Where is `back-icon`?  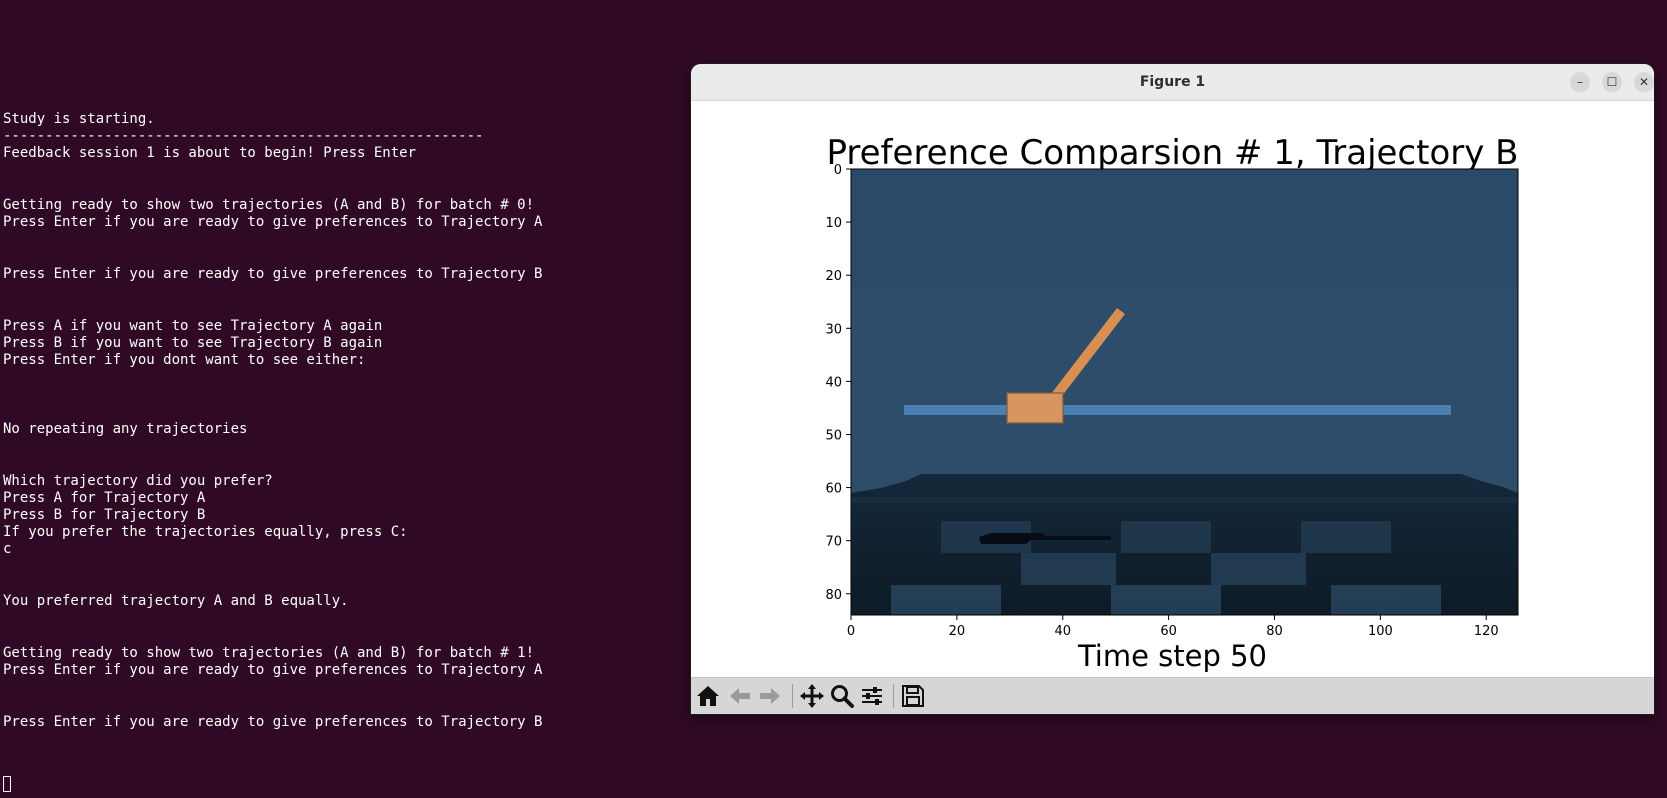 back-icon is located at coordinates (740, 696).